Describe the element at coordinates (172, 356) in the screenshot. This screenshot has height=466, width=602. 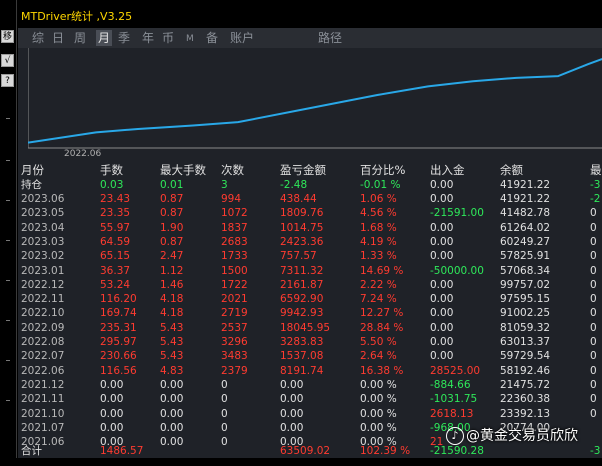
I see `data-cell: 5.43` at that location.